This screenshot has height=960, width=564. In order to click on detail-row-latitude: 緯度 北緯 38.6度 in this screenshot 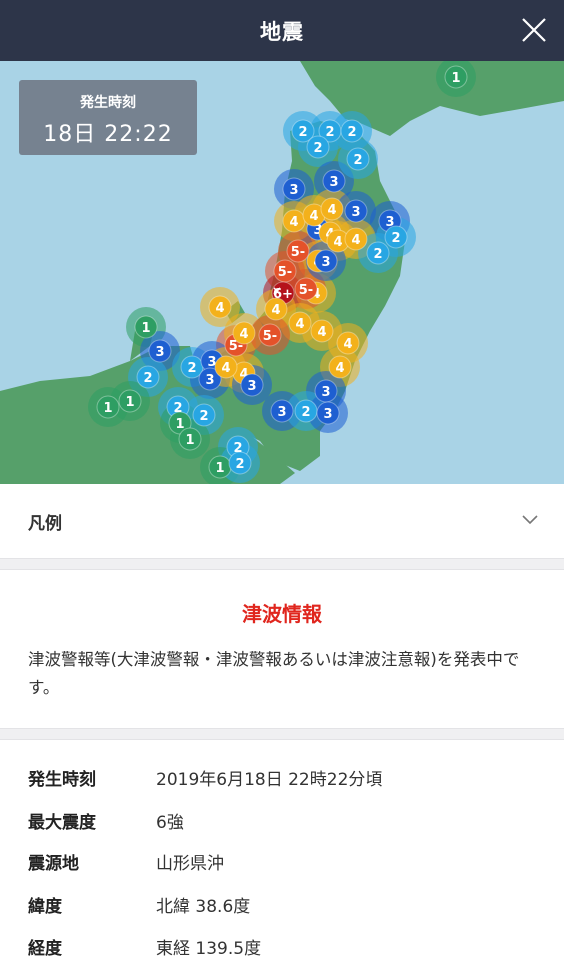, I will do `click(139, 904)`.